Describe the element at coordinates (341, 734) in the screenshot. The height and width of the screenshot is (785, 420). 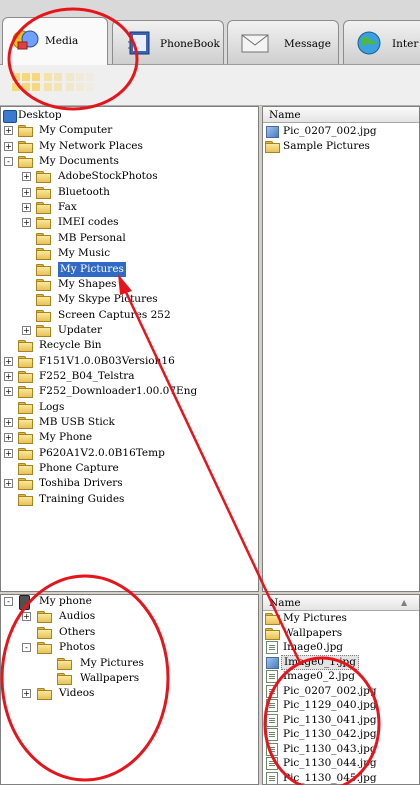
I see `list-item: Pic_1130_042.jpg` at that location.